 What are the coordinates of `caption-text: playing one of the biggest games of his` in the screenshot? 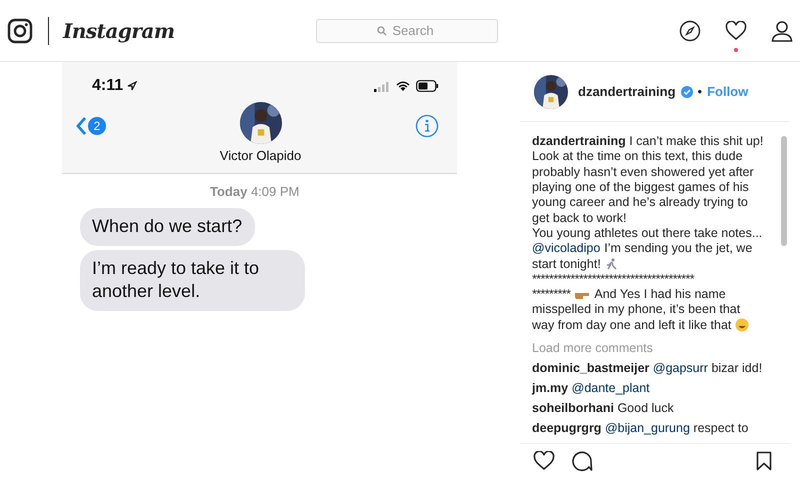 It's located at (640, 188).